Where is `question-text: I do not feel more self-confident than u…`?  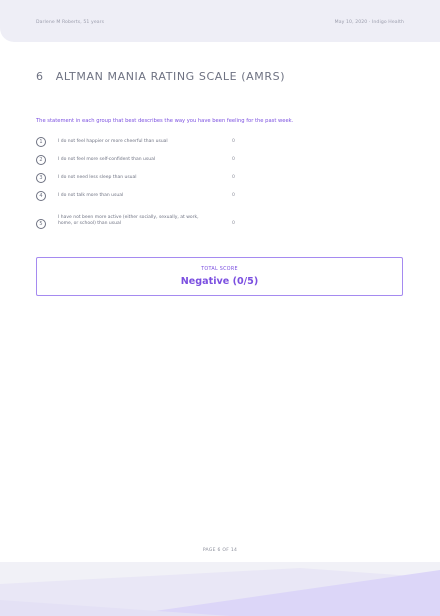 question-text: I do not feel more self-confident than u… is located at coordinates (107, 159).